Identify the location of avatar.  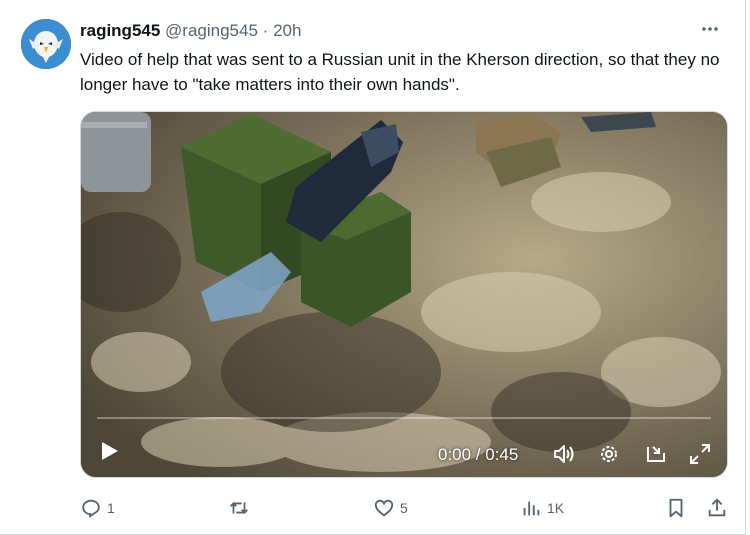
(46, 44).